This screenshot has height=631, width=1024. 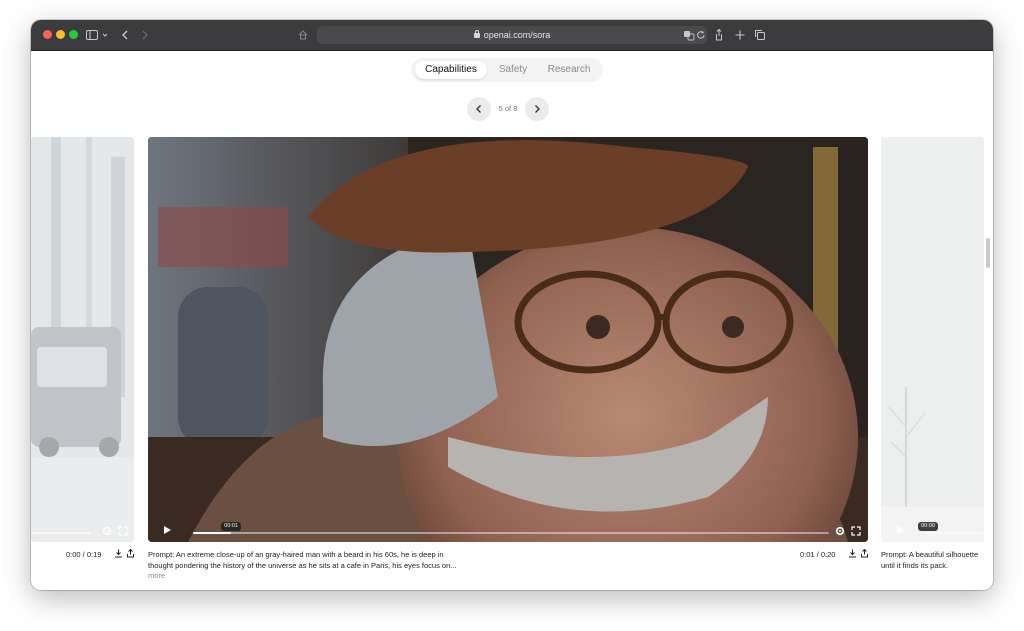 What do you see at coordinates (569, 70) in the screenshot?
I see `tab-research: Research` at bounding box center [569, 70].